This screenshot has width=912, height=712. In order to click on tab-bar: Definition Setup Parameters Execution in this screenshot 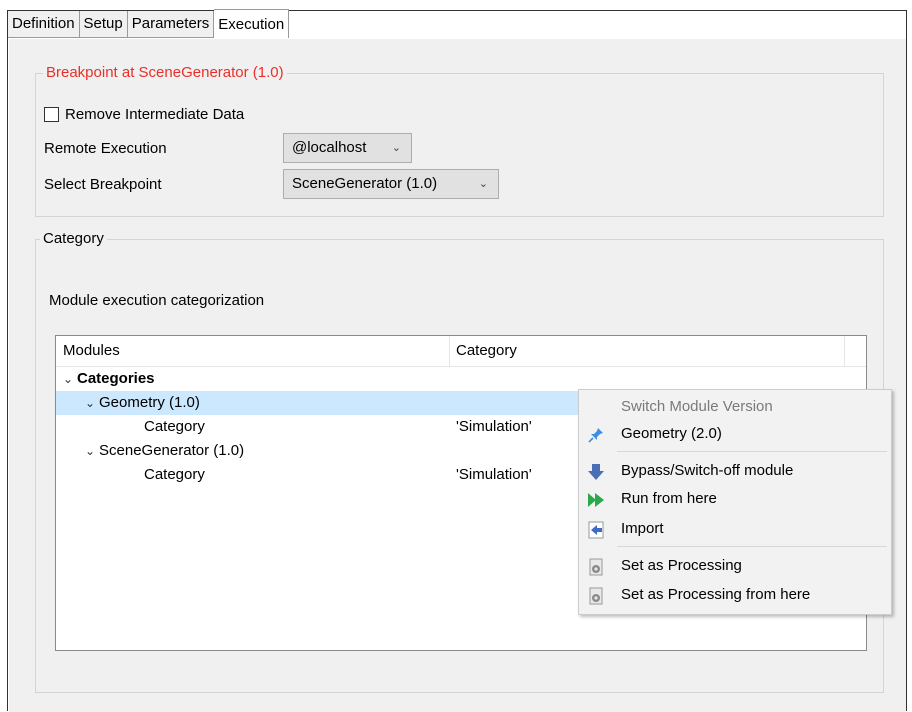, I will do `click(149, 24)`.